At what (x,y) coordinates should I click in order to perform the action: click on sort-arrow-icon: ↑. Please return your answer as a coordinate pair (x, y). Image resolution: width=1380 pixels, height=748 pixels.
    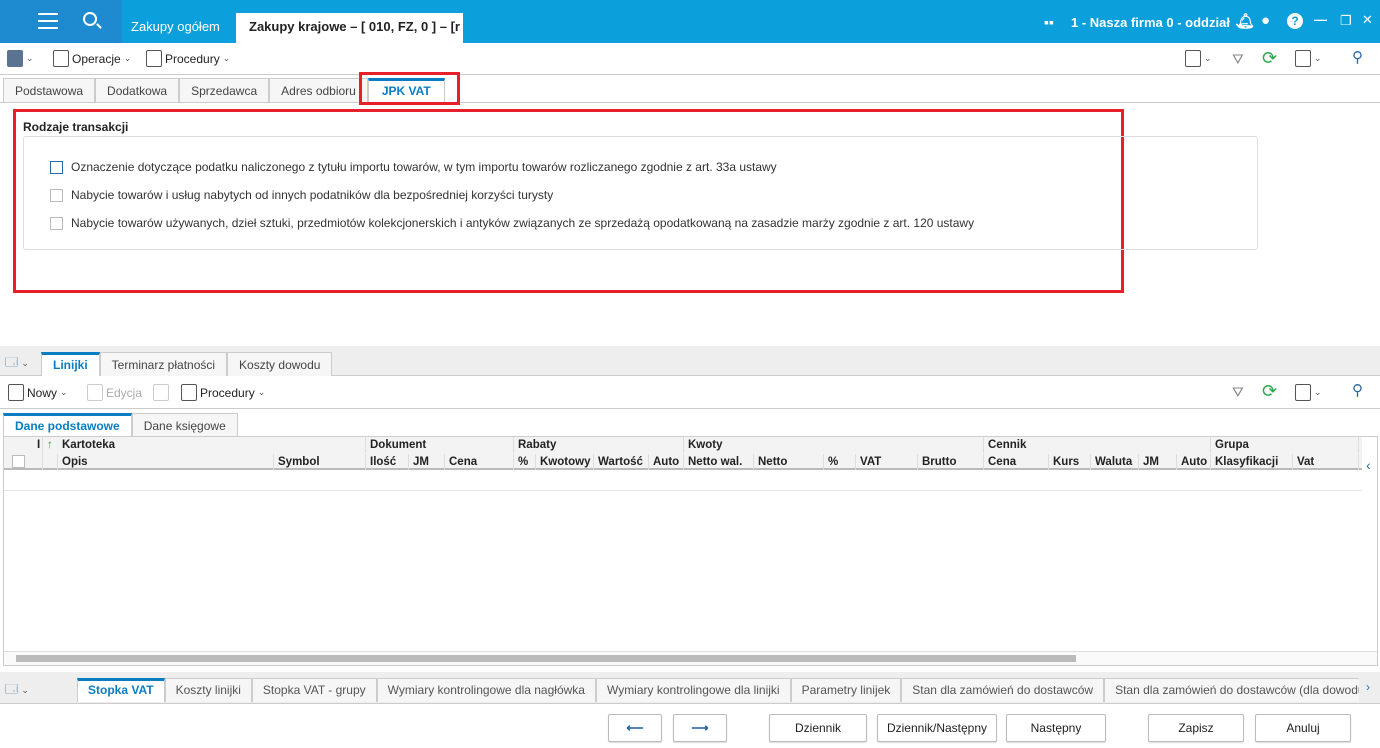
    Looking at the image, I should click on (50, 445).